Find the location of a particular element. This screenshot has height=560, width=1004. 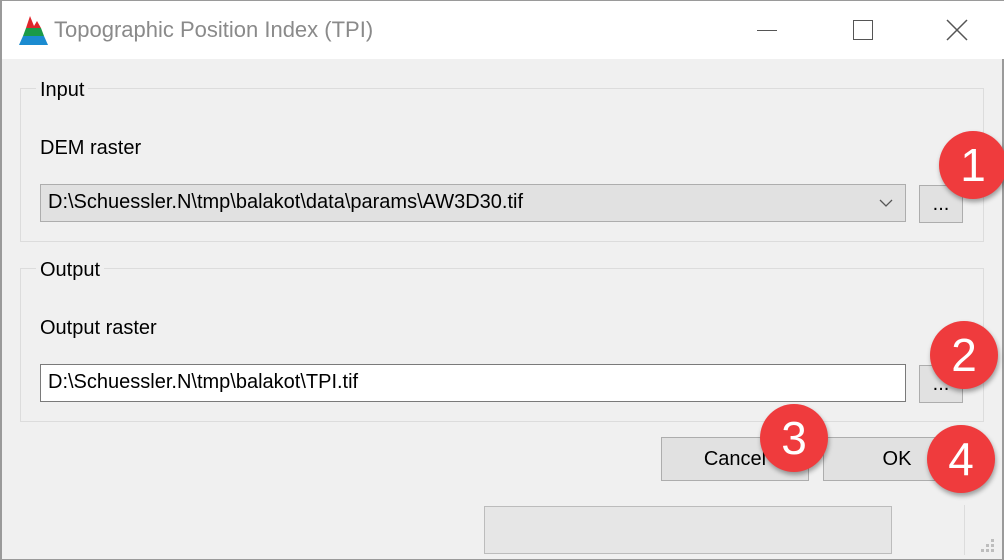

minimize-button is located at coordinates (767, 30).